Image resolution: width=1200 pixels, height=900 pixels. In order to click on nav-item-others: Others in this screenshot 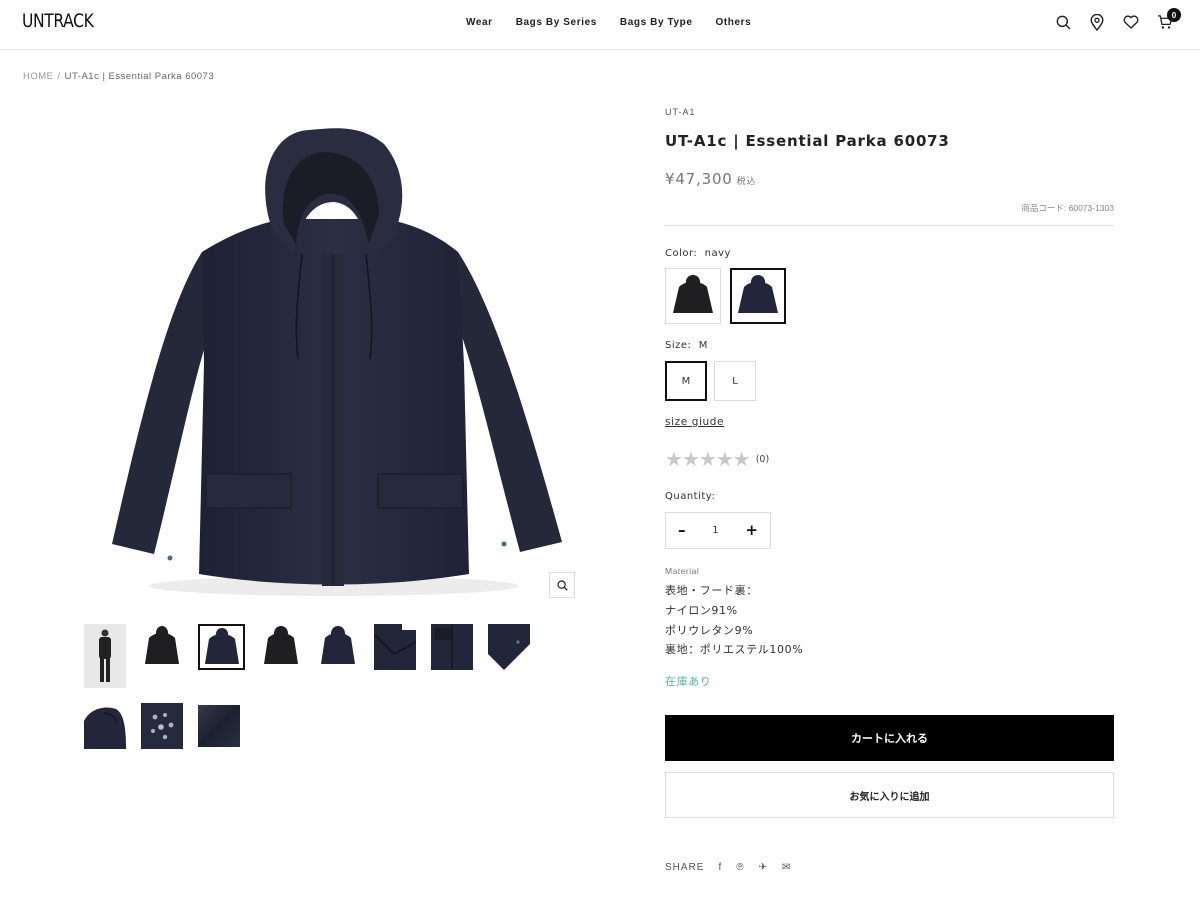, I will do `click(734, 22)`.